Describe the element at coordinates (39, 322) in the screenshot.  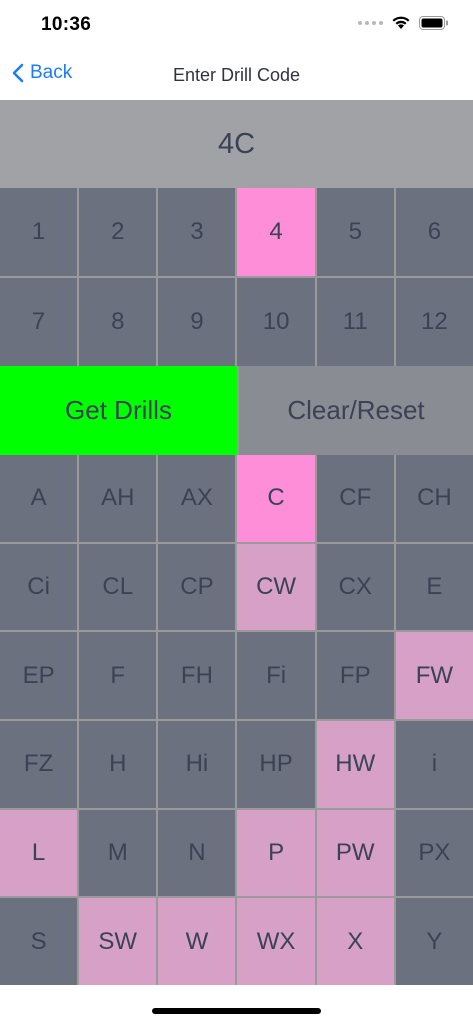
I see `number-key-7: 7` at that location.